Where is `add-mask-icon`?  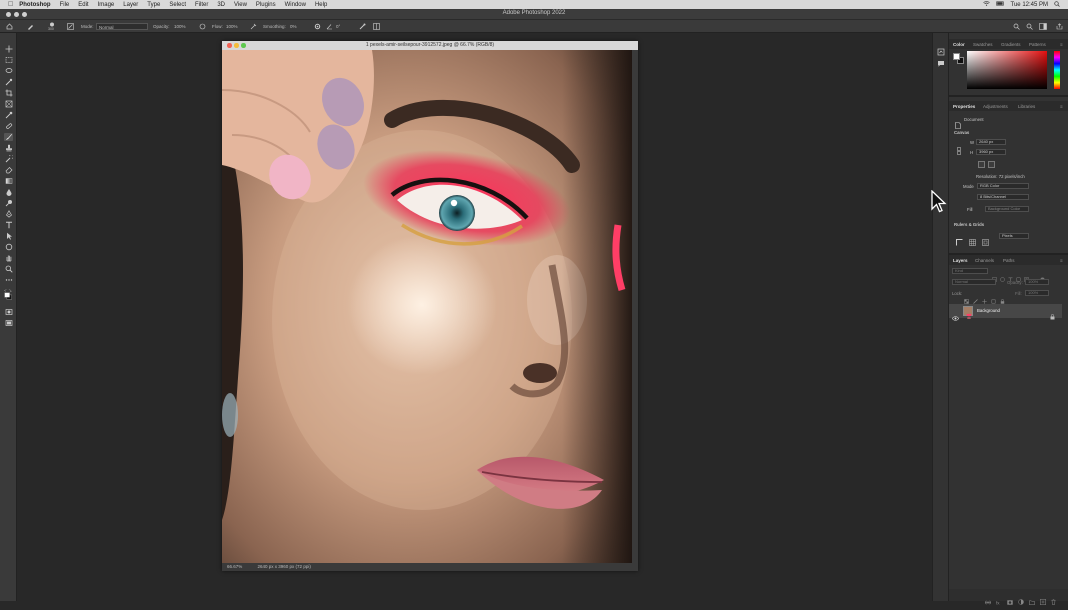 add-mask-icon is located at coordinates (1010, 601).